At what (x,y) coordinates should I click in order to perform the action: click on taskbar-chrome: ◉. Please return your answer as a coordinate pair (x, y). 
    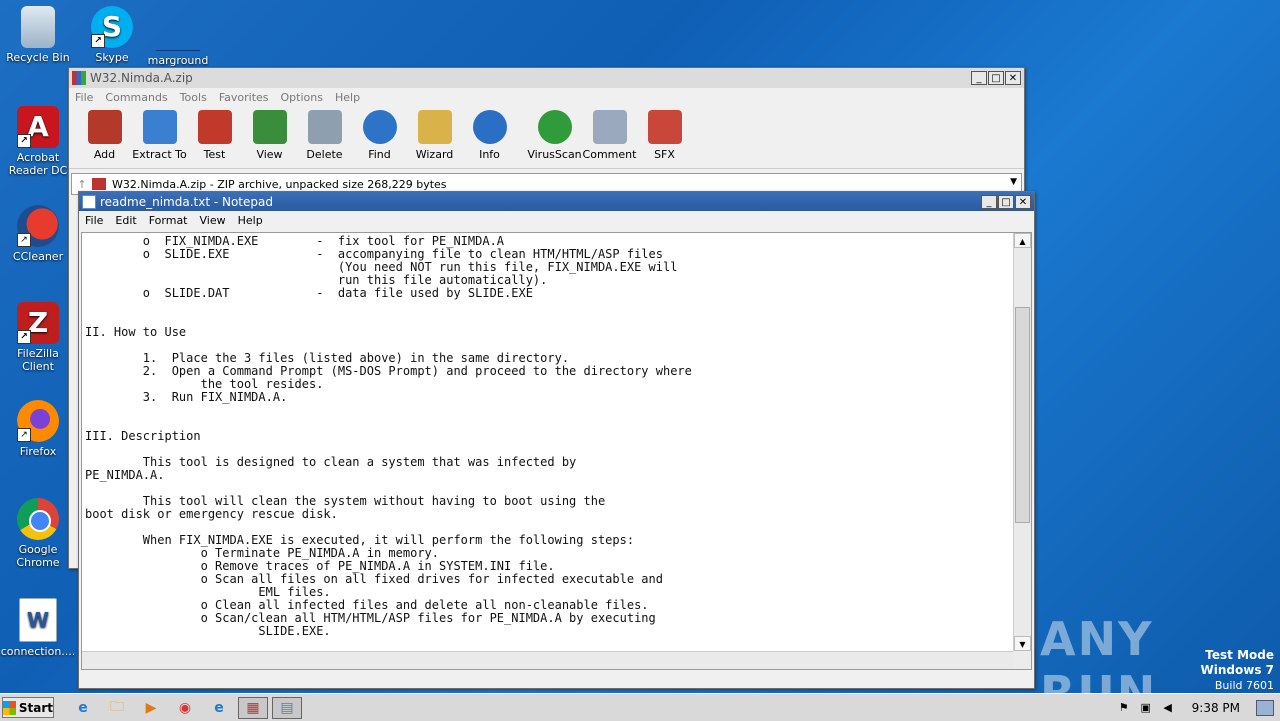
    Looking at the image, I should click on (185, 708).